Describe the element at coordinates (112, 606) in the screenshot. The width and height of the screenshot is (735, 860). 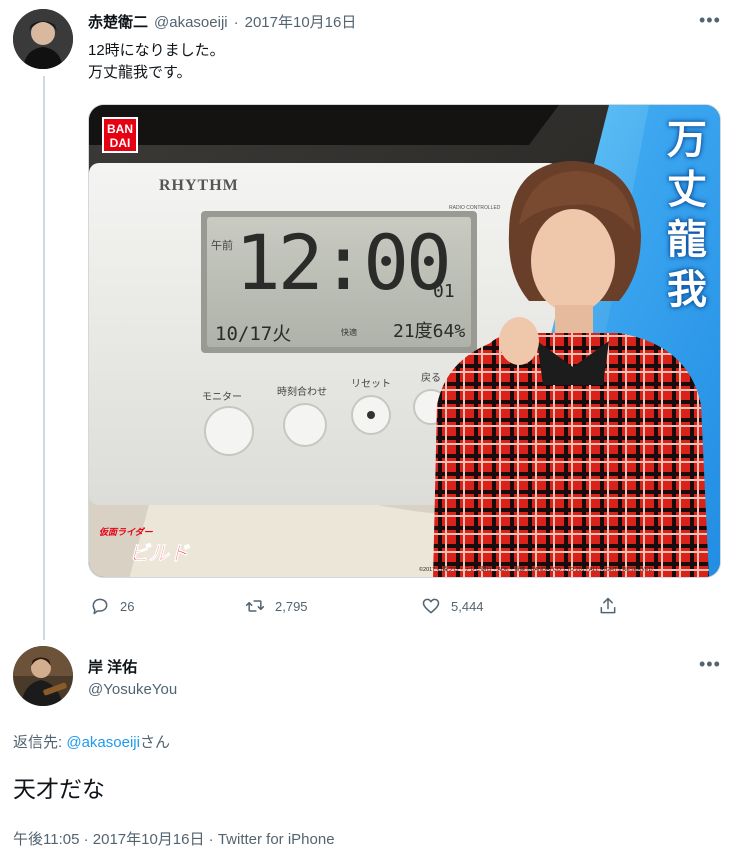
I see `reply-action: 26` at that location.